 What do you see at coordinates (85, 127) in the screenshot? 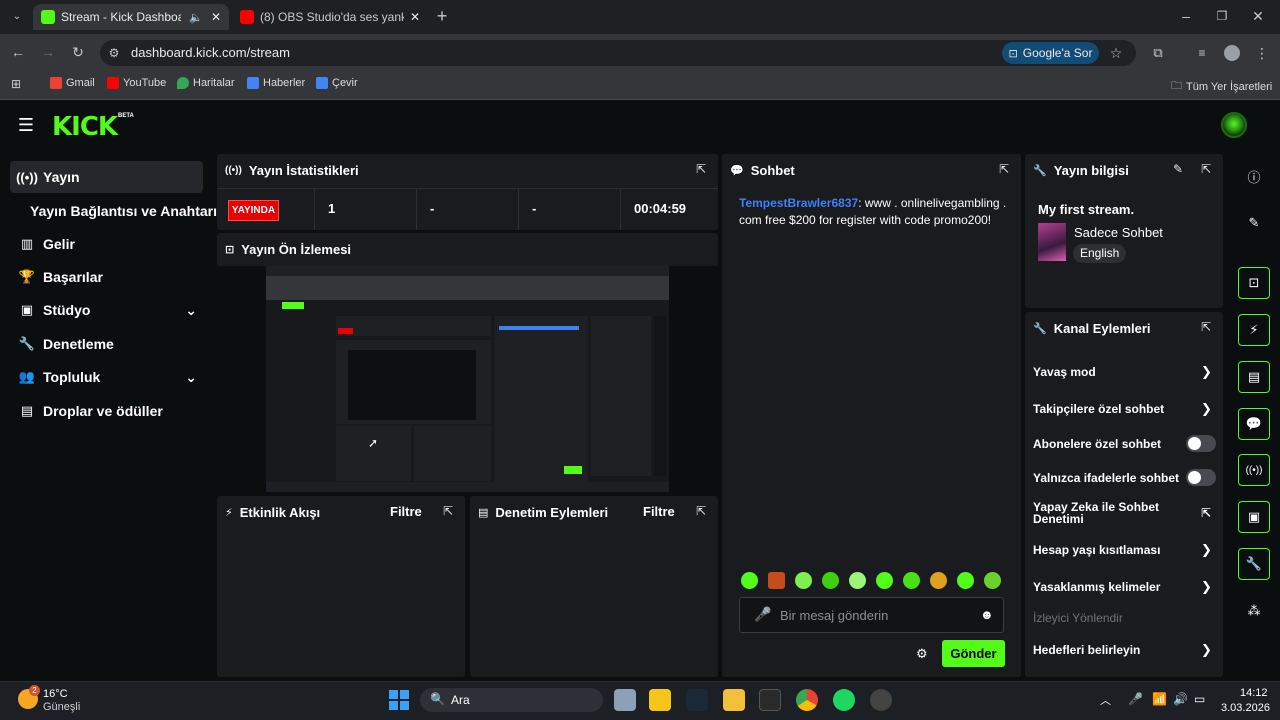
I see `kick-logo: KICK` at bounding box center [85, 127].